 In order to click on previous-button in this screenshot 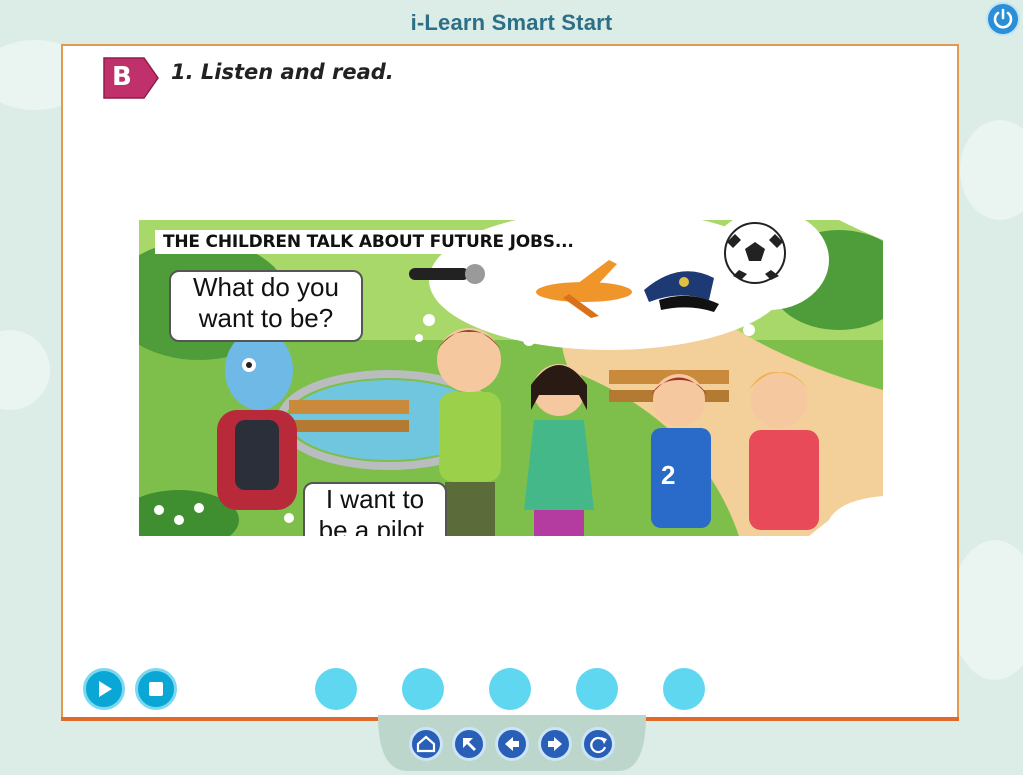, I will do `click(512, 744)`.